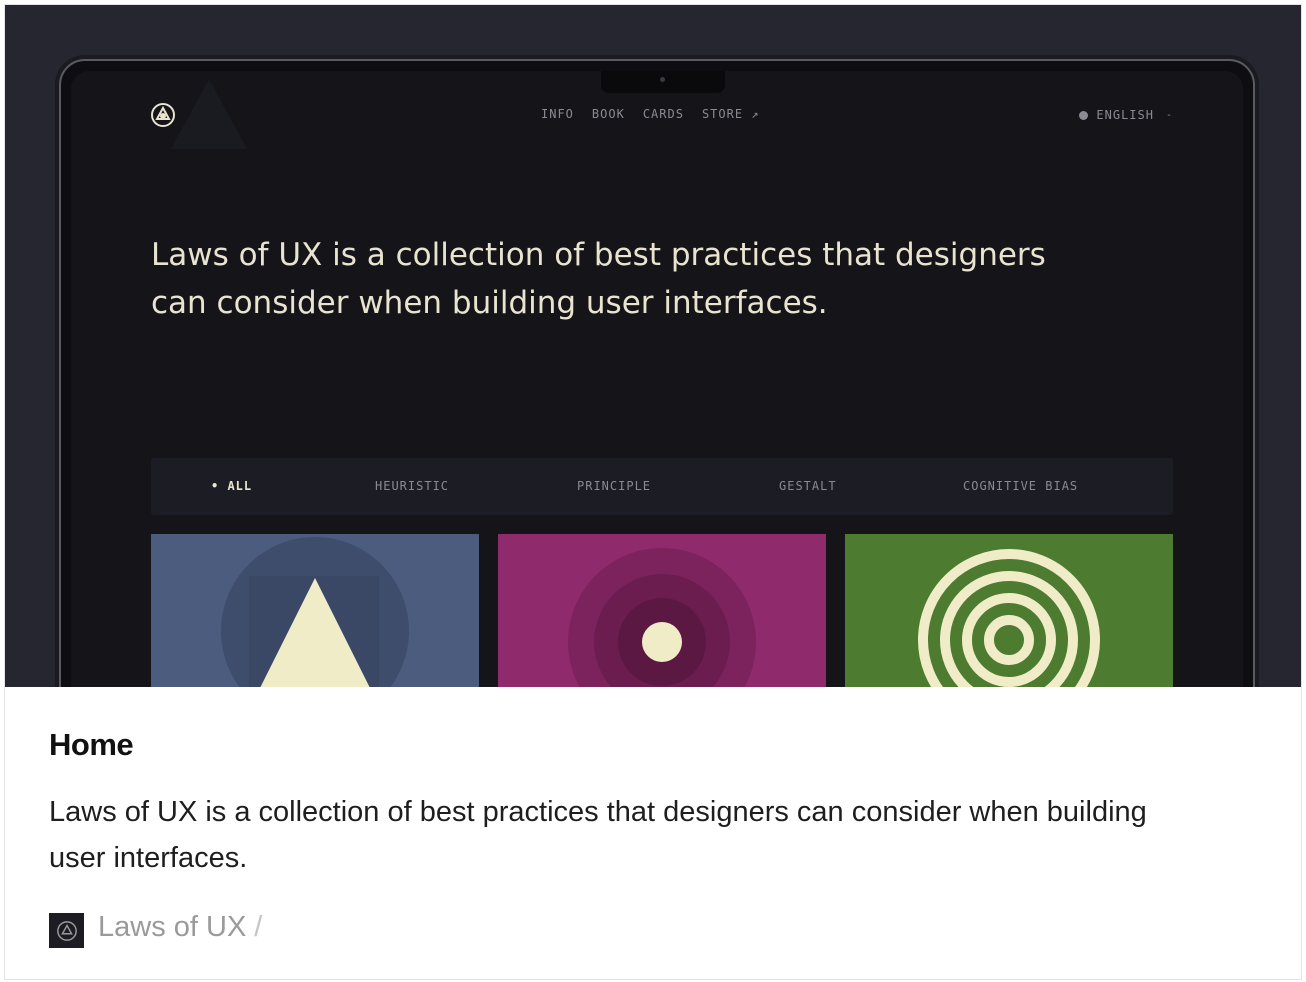  What do you see at coordinates (172, 927) in the screenshot?
I see `source-name: Laws of UX` at bounding box center [172, 927].